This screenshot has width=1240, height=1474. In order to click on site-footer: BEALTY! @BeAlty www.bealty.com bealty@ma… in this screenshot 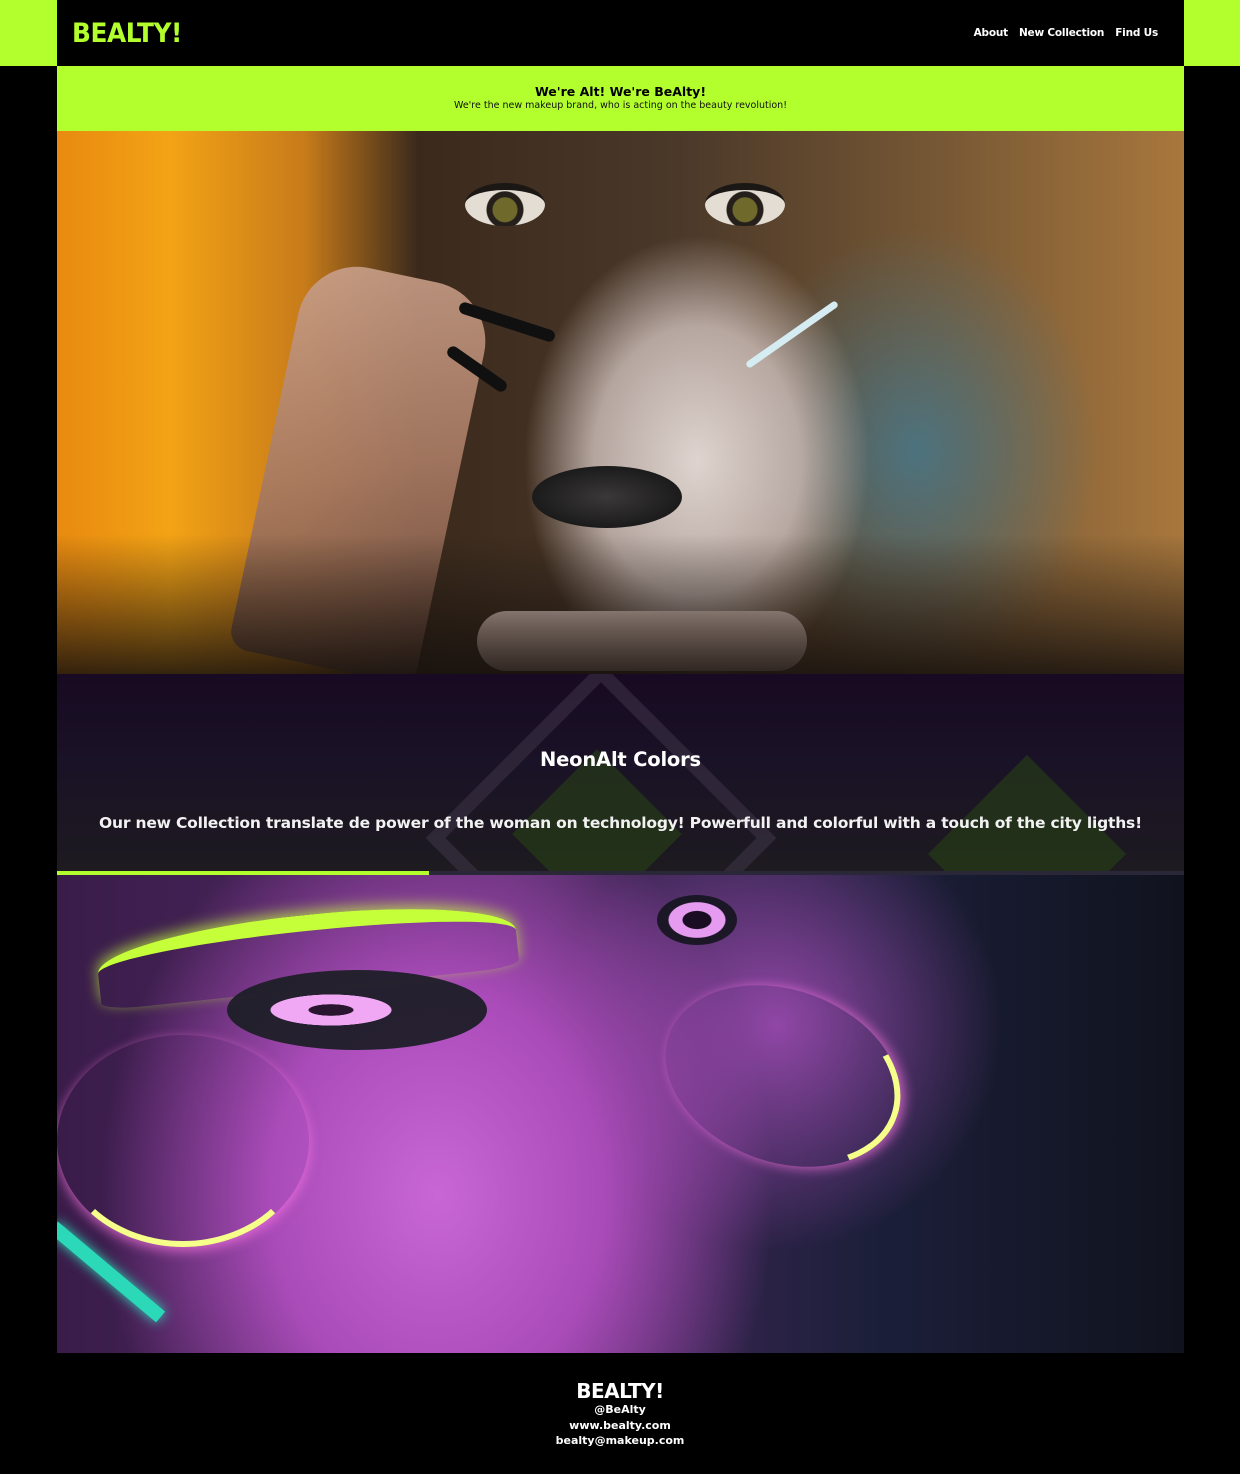, I will do `click(620, 1413)`.